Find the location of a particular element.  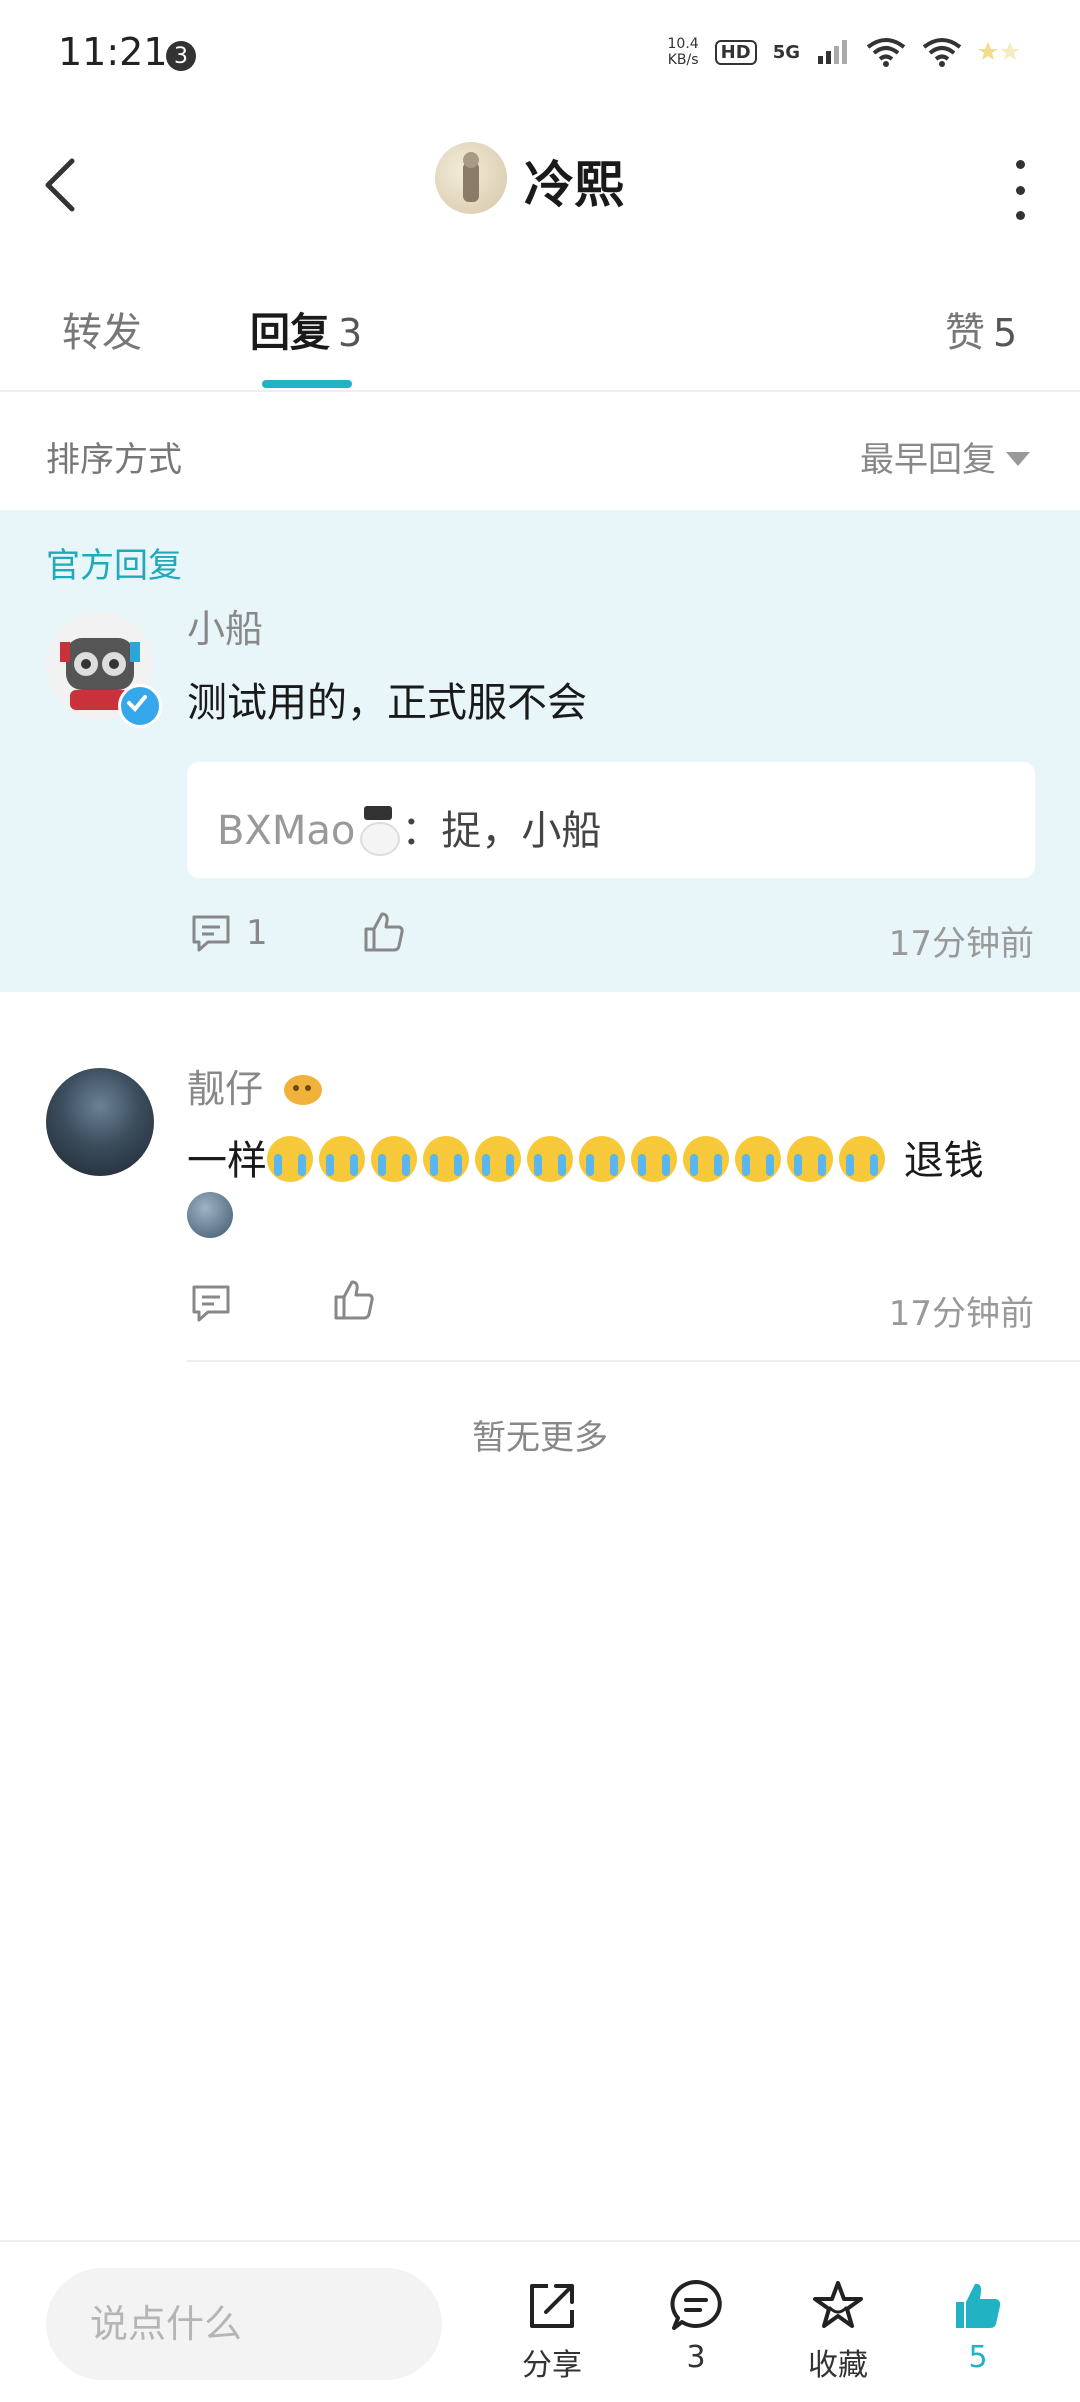

back-button is located at coordinates (65, 185).